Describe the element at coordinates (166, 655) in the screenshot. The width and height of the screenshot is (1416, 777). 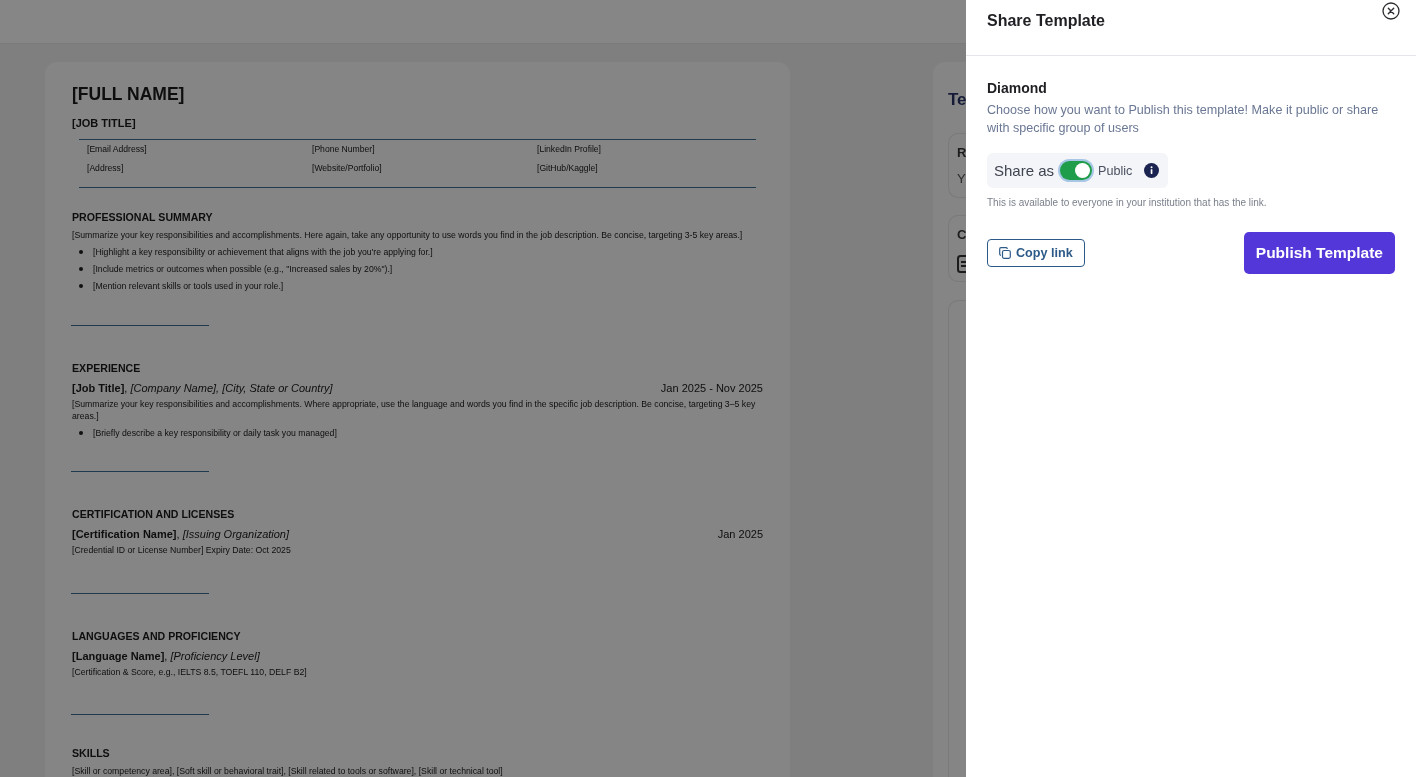
I see `entry-title: [Language Name], [Proficiency Level]` at that location.